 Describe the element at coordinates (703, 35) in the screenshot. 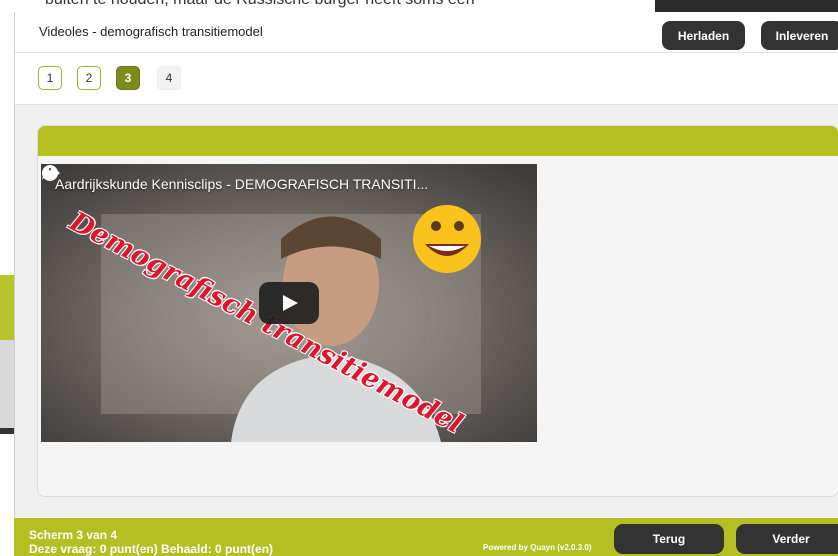

I see `reload-button: Herladen` at that location.